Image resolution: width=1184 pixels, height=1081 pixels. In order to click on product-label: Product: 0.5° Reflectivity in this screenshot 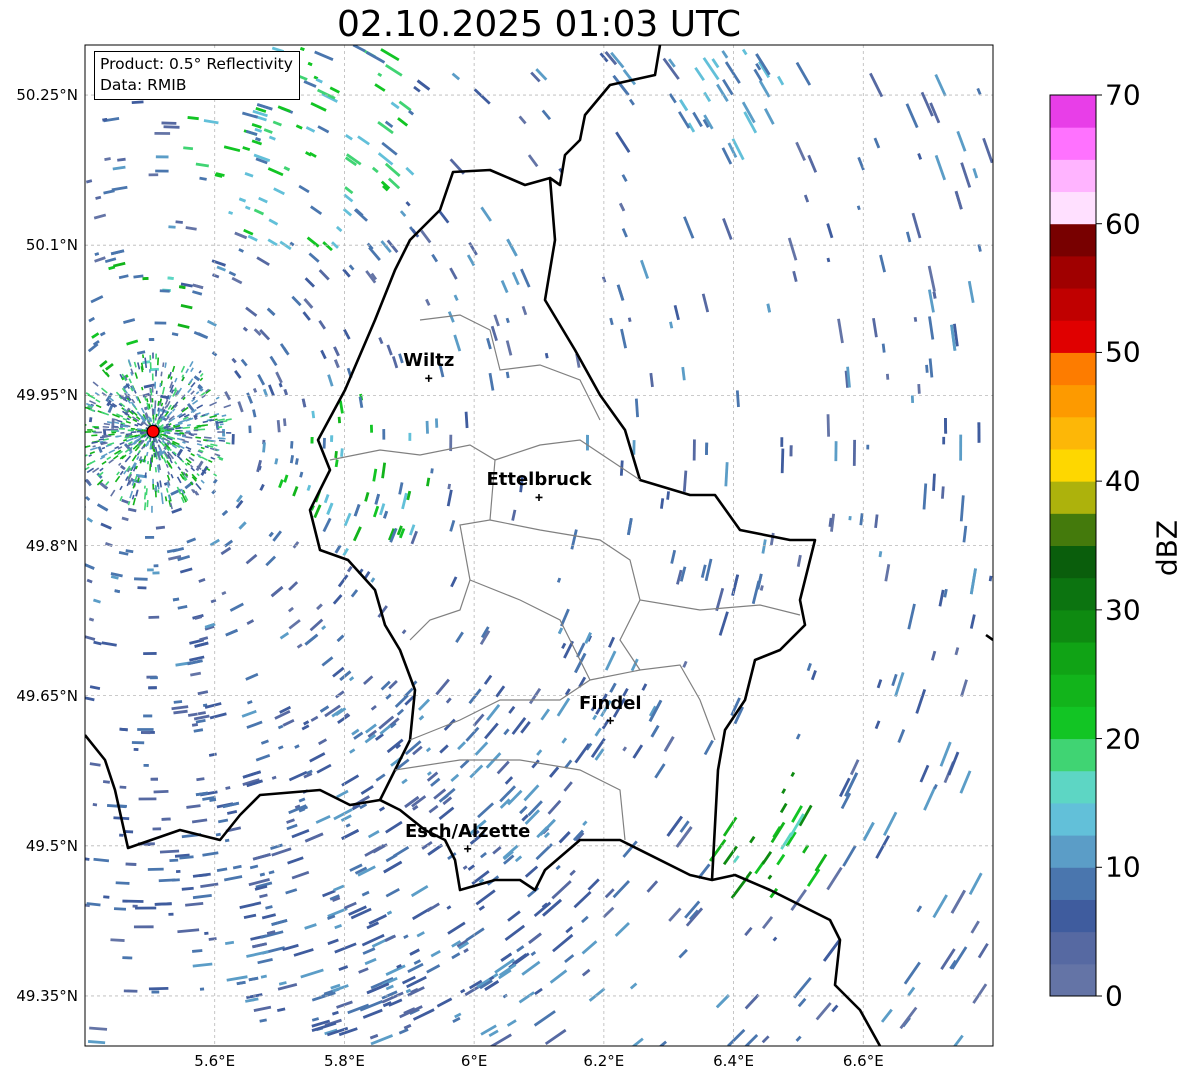, I will do `click(196, 64)`.